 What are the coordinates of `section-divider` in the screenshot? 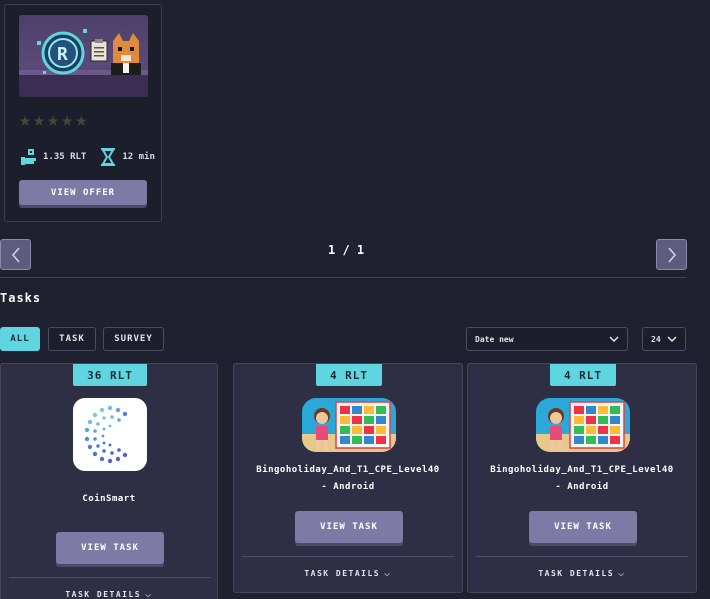 It's located at (343, 277).